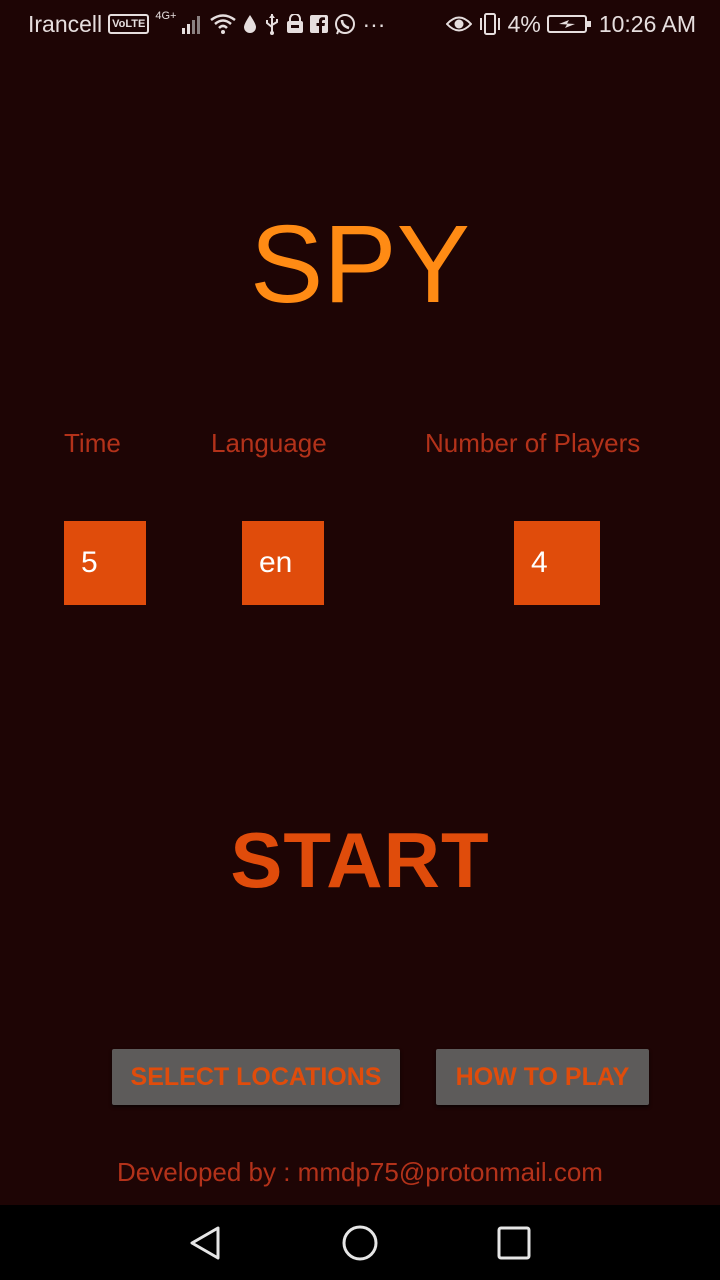  I want to click on volte-badge: VoLTE, so click(129, 24).